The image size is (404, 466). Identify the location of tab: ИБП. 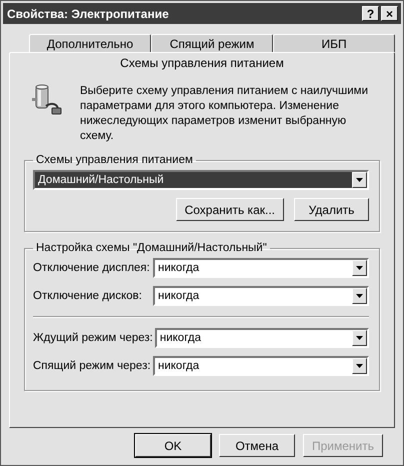
(334, 43).